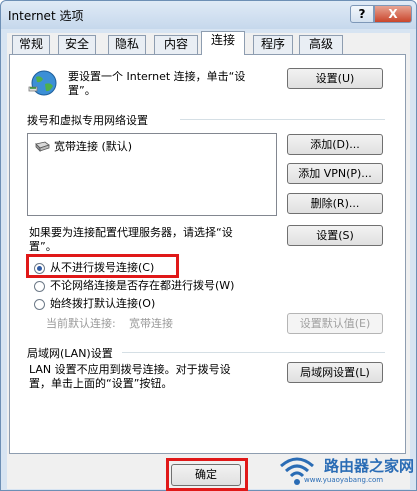 This screenshot has width=417, height=491. What do you see at coordinates (207, 474) in the screenshot?
I see `highlight-box-ok` at bounding box center [207, 474].